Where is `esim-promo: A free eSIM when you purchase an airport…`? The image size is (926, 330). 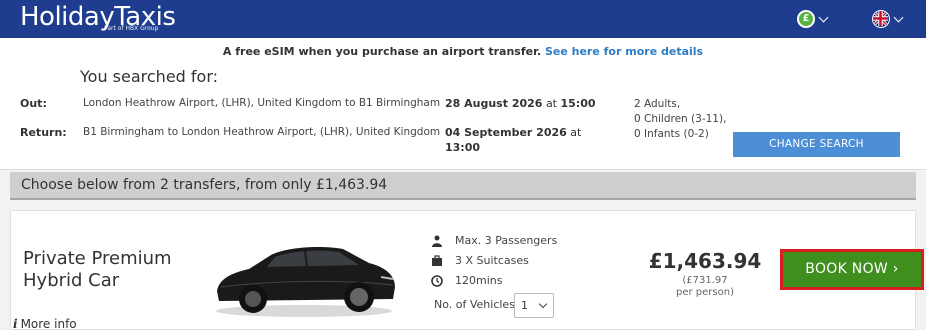
esim-promo: A free eSIM when you purchase an airport… is located at coordinates (463, 51).